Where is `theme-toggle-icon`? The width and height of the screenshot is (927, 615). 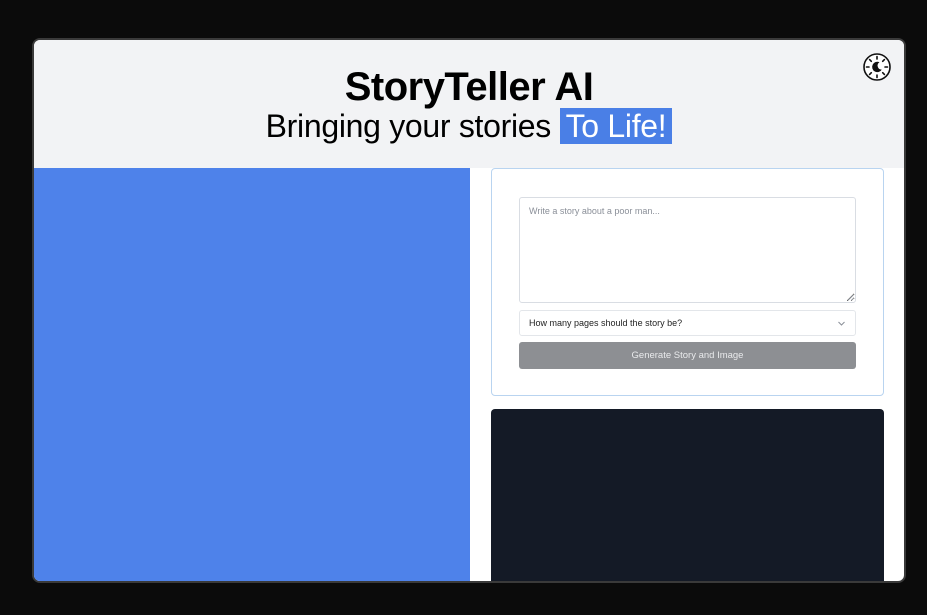
theme-toggle-icon is located at coordinates (877, 67).